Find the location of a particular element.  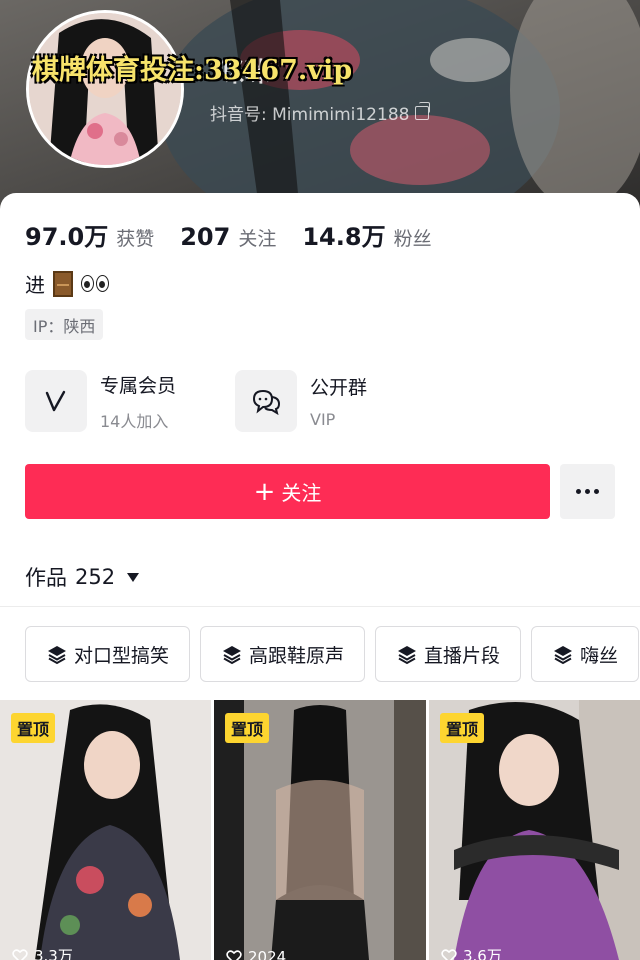

avatar is located at coordinates (105, 89).